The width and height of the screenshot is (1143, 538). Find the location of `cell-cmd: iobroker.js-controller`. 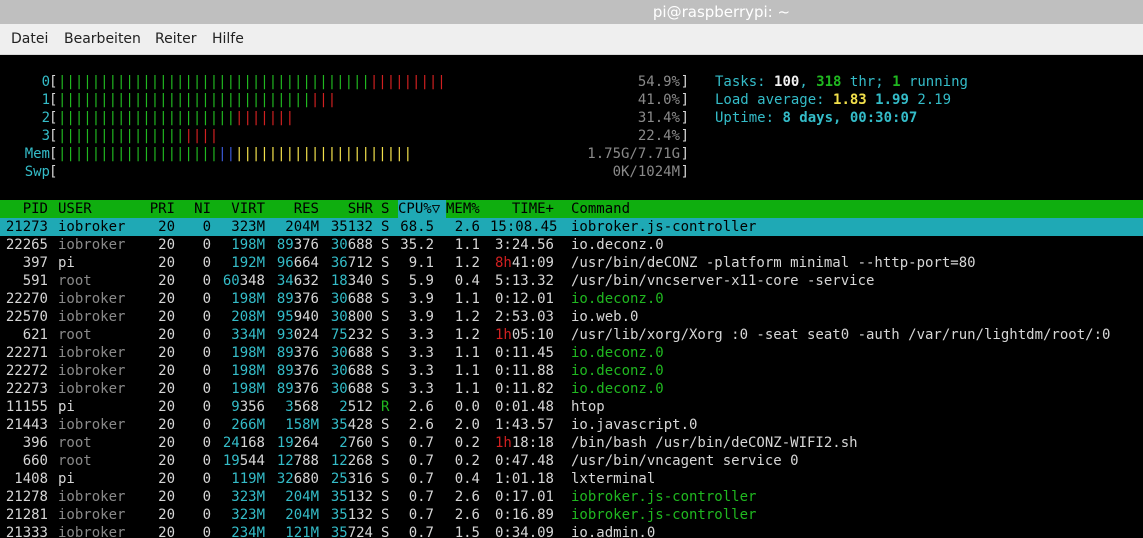

cell-cmd: iobroker.js-controller is located at coordinates (664, 497).